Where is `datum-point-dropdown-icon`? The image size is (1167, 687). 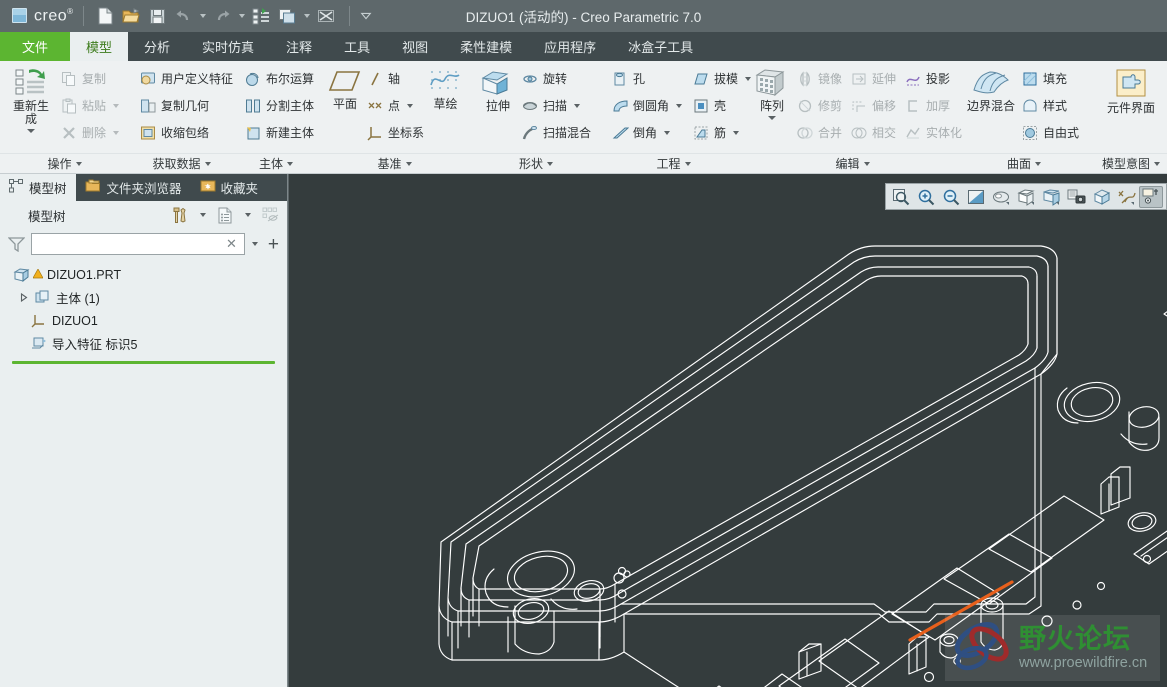 datum-point-dropdown-icon is located at coordinates (410, 105).